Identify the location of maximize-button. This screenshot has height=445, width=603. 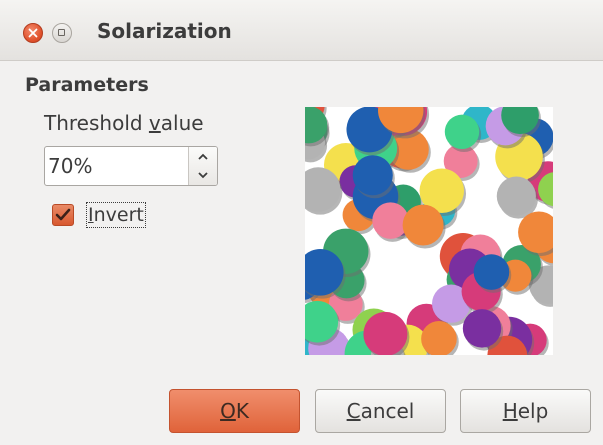
(62, 33).